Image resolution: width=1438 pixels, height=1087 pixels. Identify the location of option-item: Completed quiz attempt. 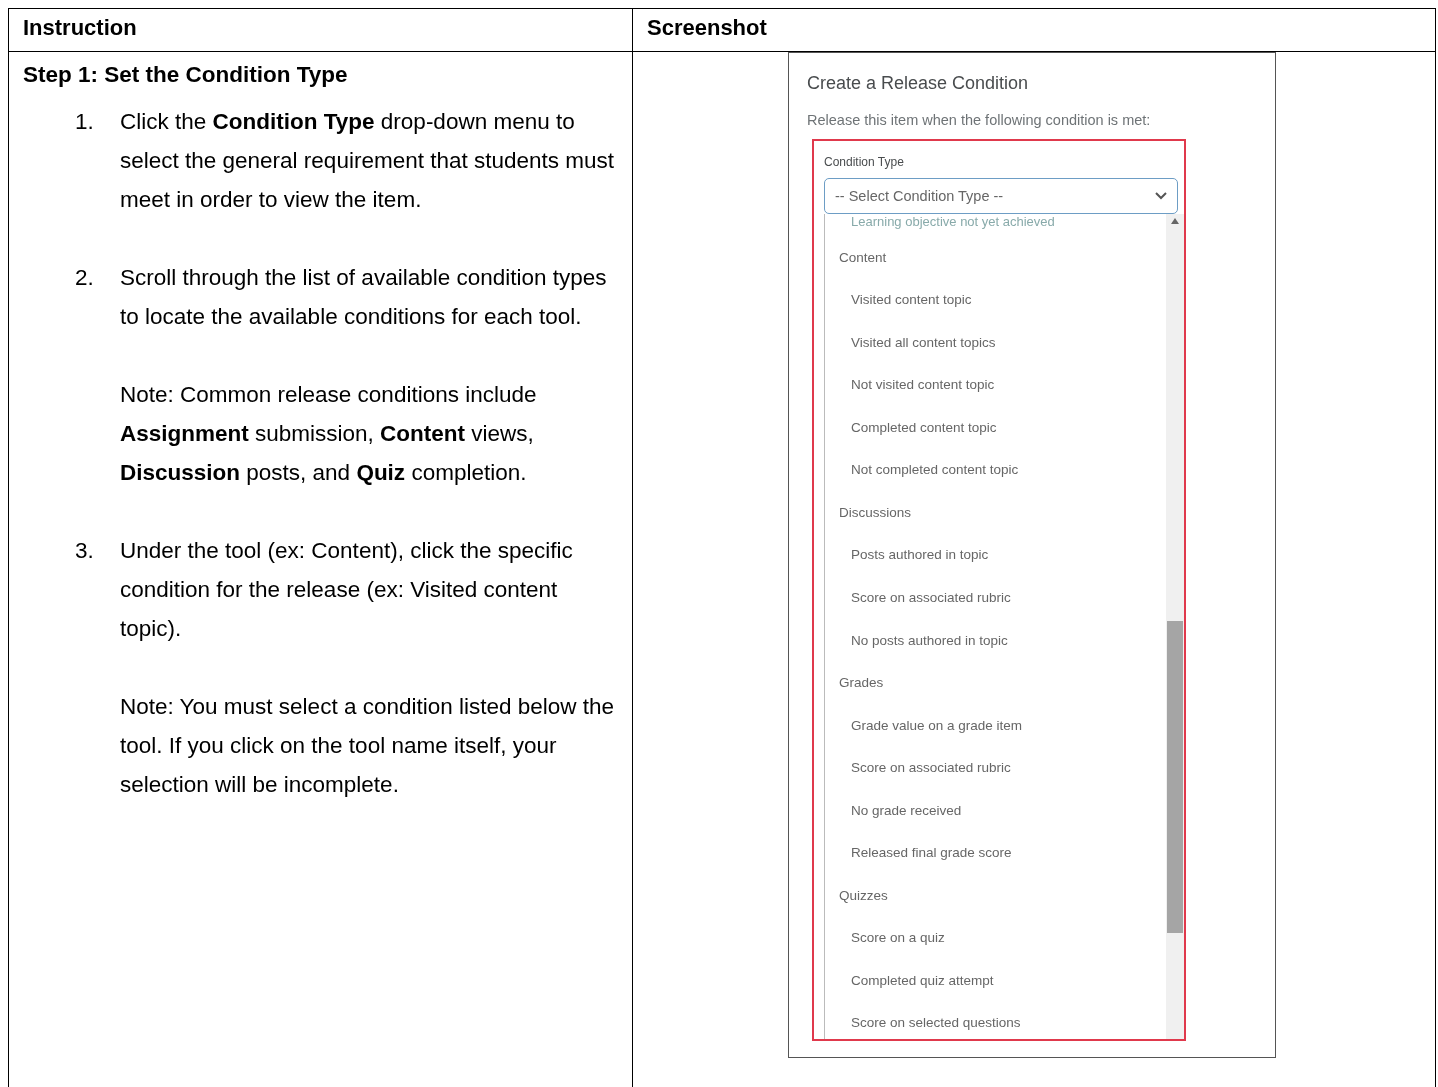
(922, 980).